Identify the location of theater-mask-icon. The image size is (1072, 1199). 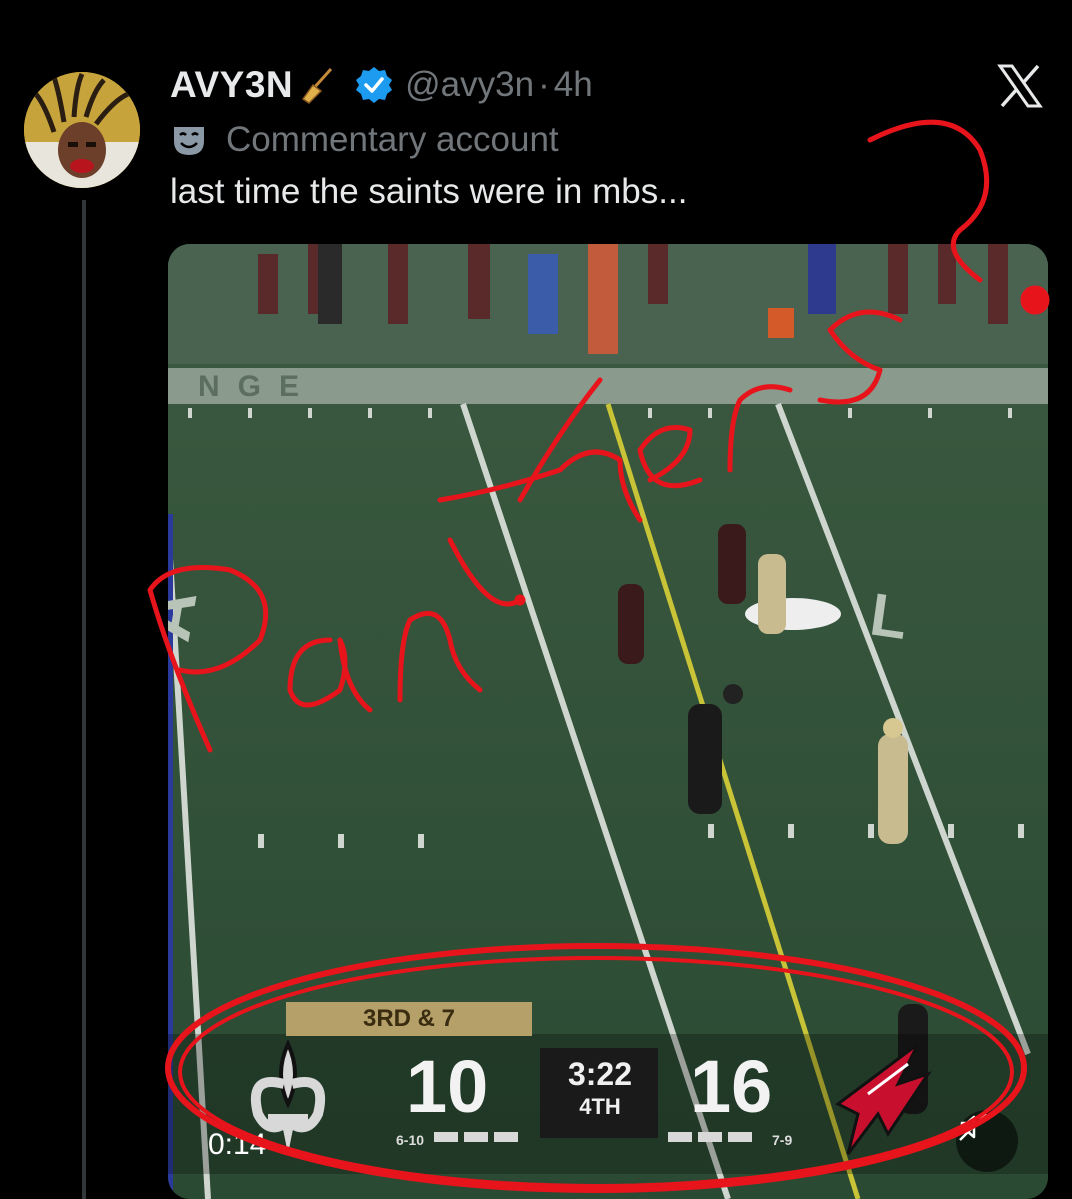
(189, 140).